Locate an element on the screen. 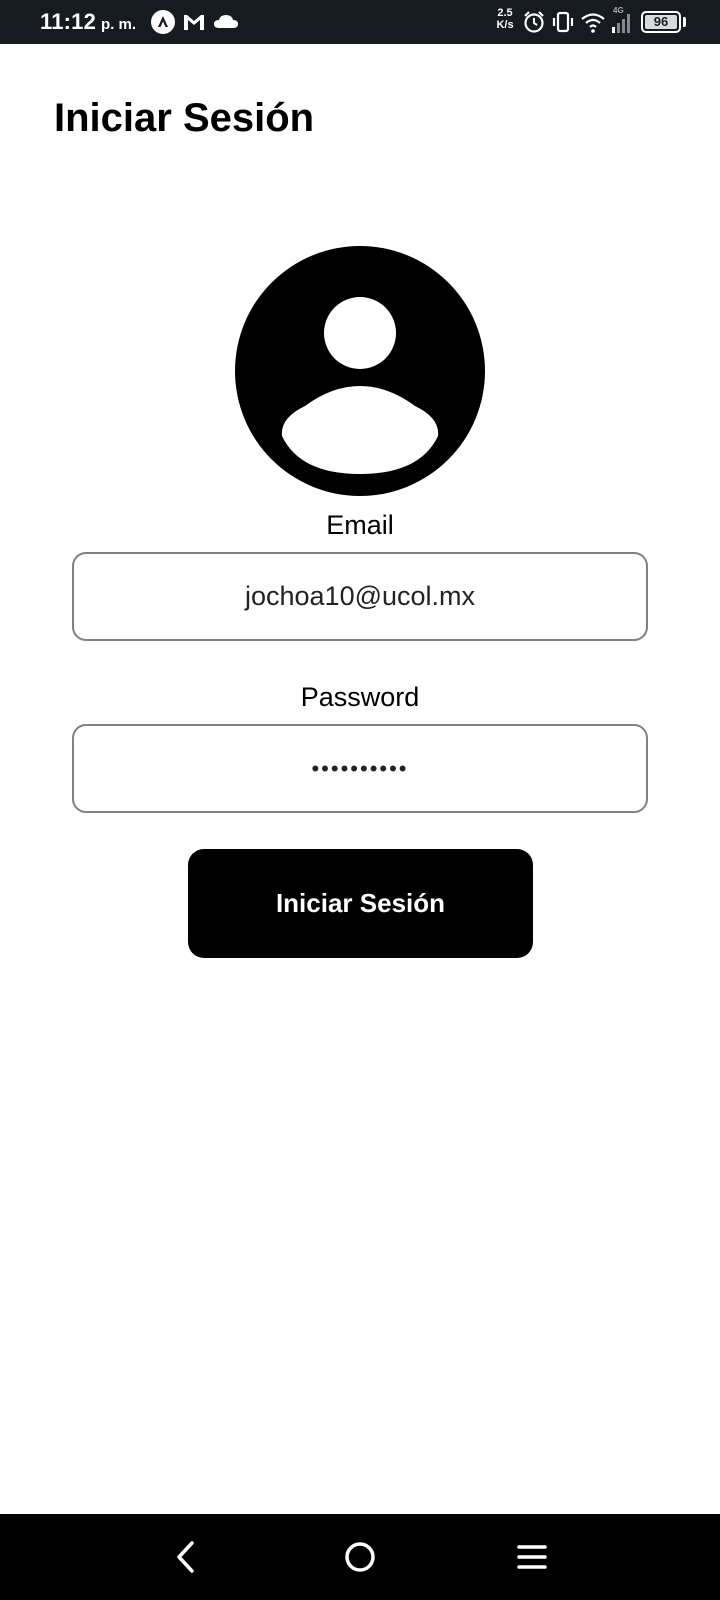 This screenshot has height=1600, width=720. cloud-icon is located at coordinates (225, 22).